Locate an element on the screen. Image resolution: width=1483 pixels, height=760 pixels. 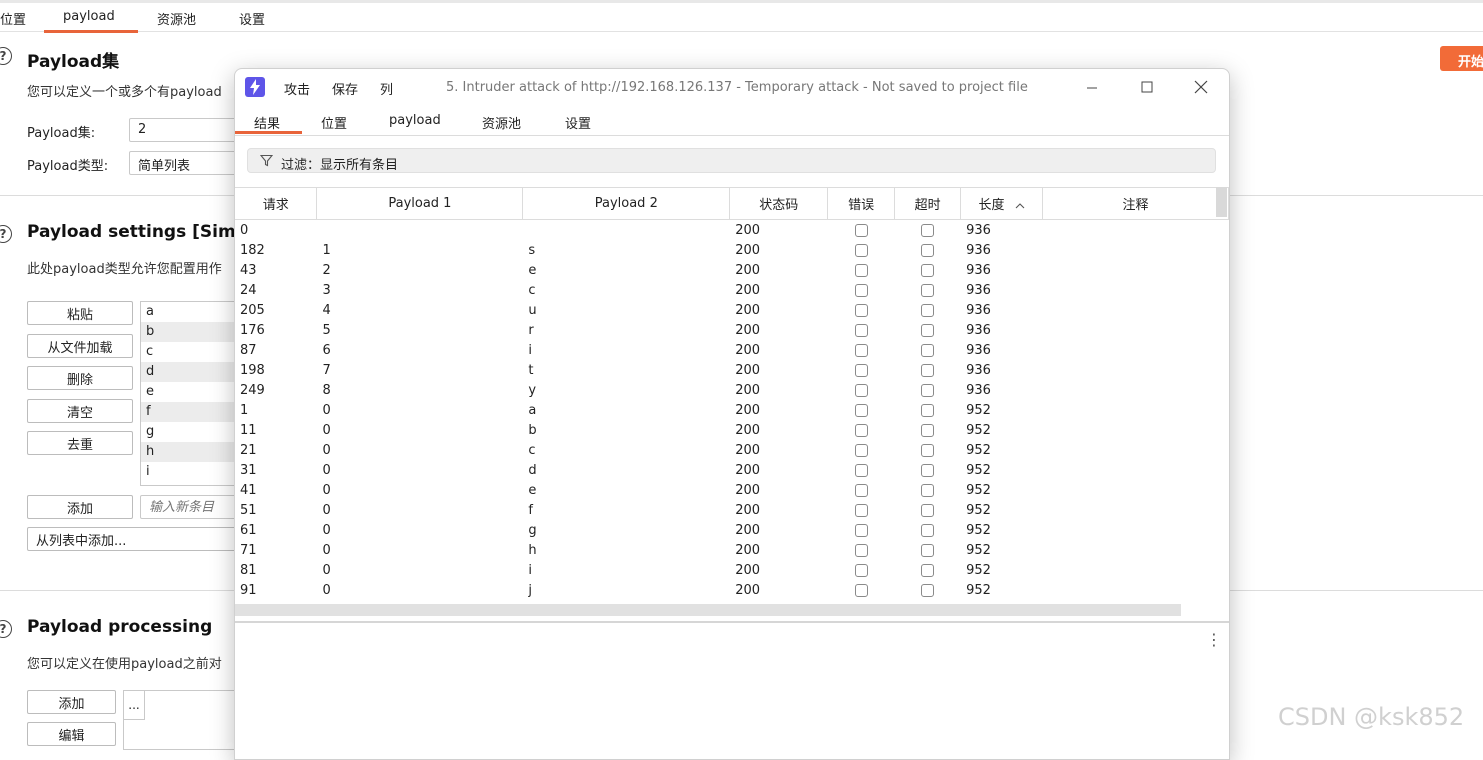
add-rule-button: 添加 is located at coordinates (71, 702).